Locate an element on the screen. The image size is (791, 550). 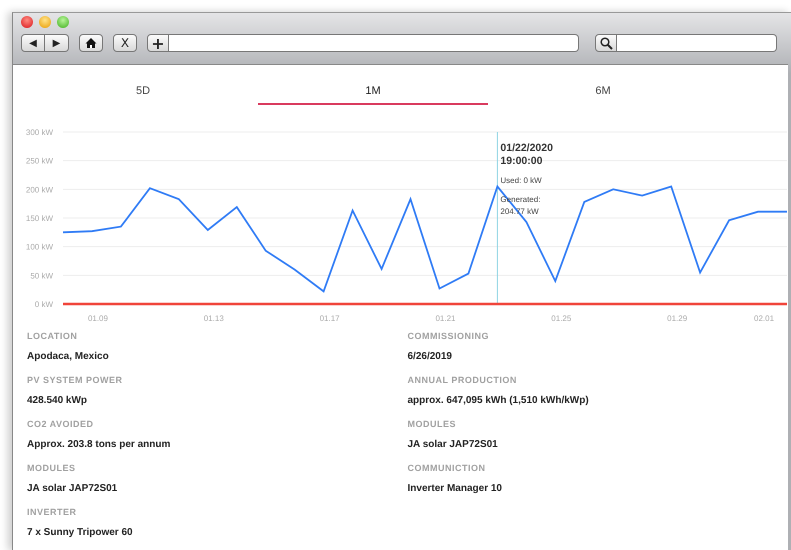
stop-button: X is located at coordinates (125, 43).